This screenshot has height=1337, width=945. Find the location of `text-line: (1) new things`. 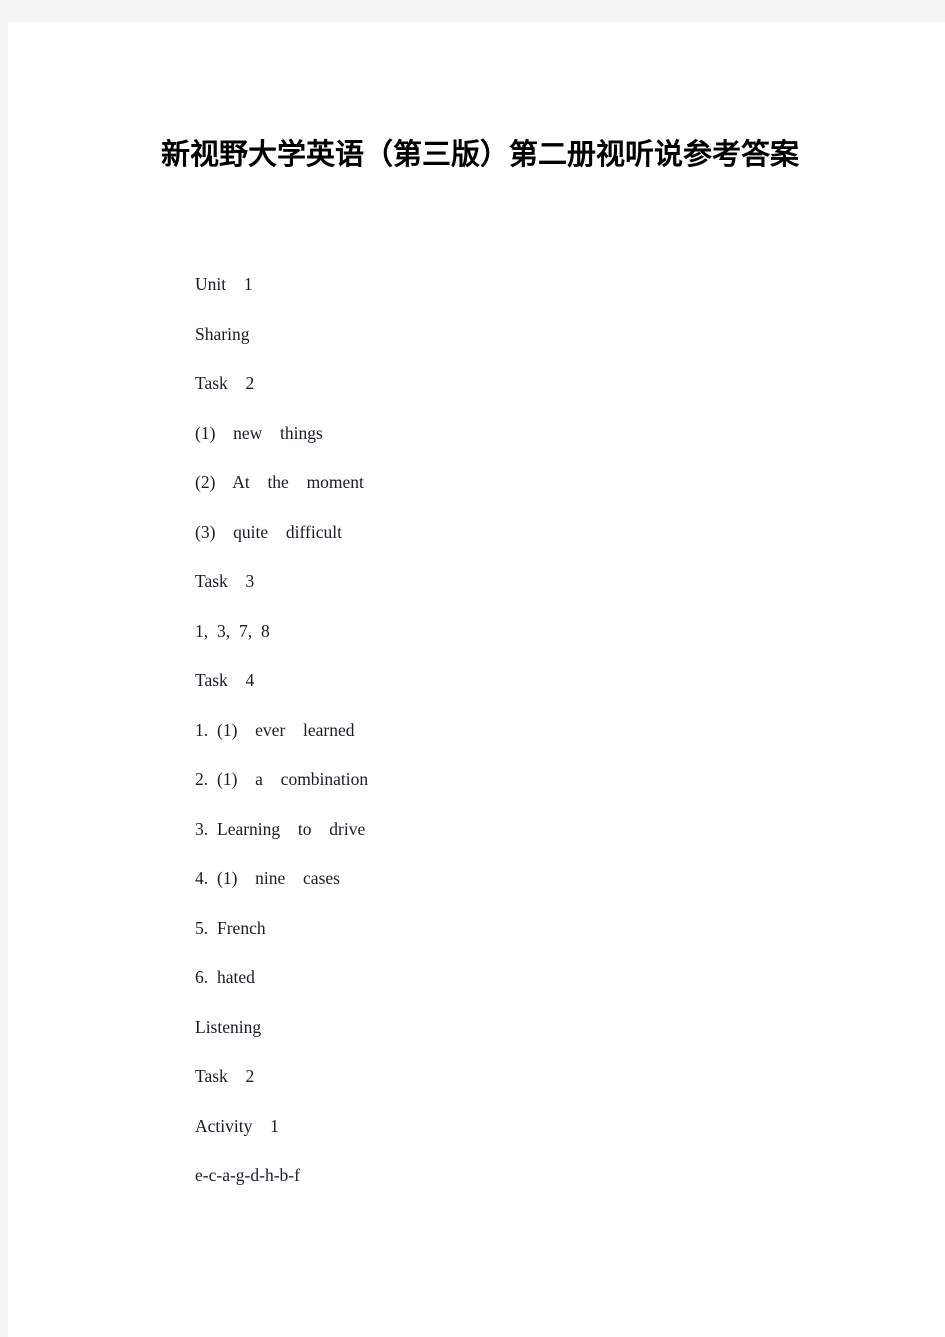

text-line: (1) new things is located at coordinates (259, 432).